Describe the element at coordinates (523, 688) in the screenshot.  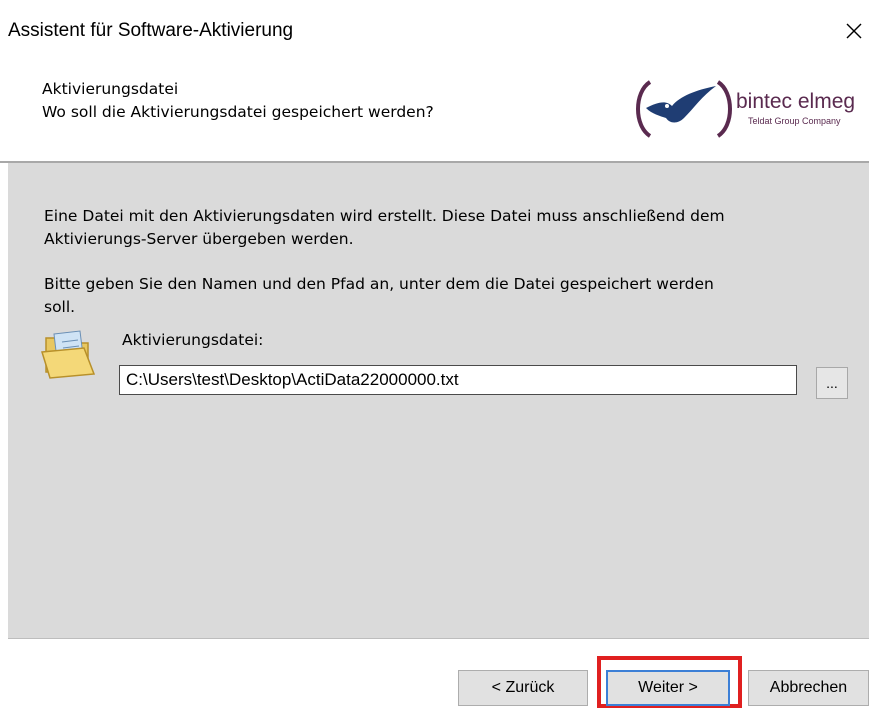
I see `back-button: < Zurück` at that location.